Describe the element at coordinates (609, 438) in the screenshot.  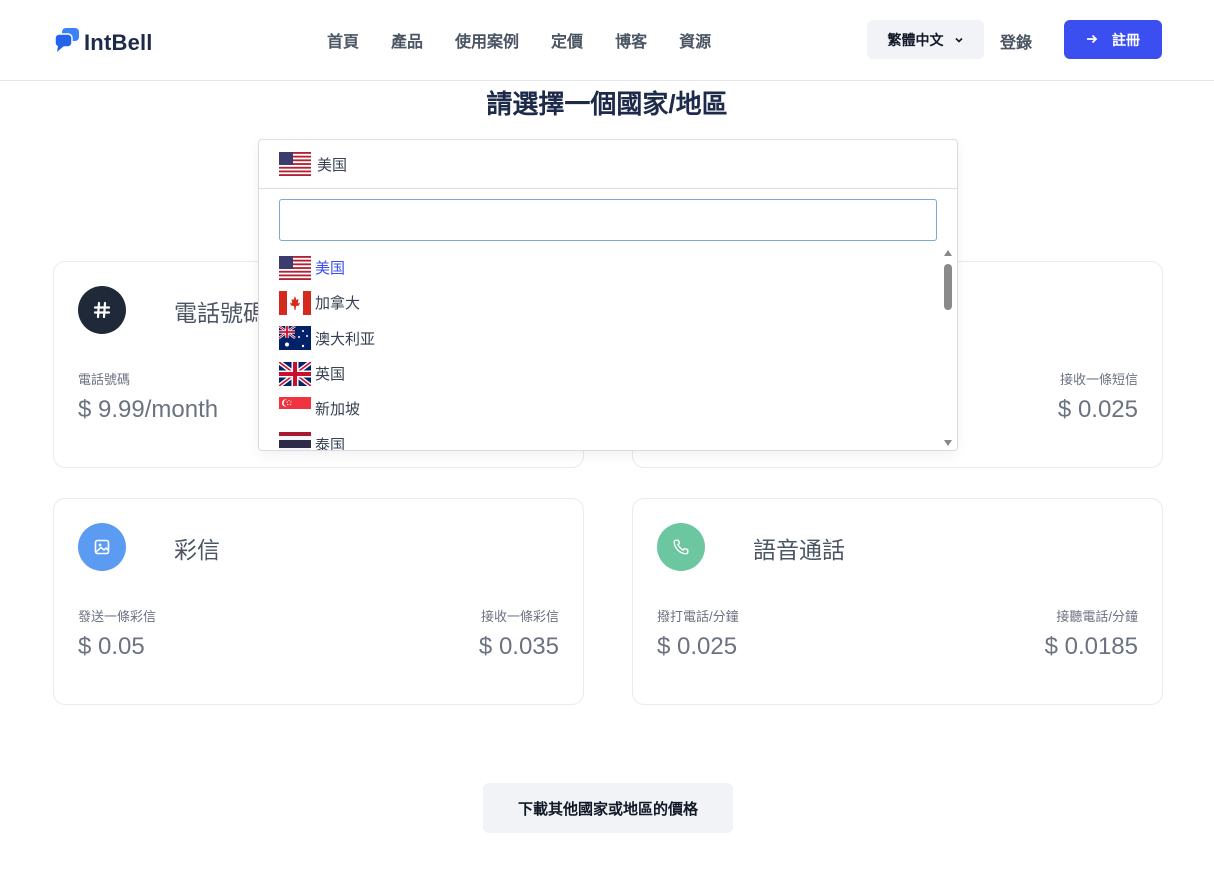
I see `country-option-th: 泰国` at that location.